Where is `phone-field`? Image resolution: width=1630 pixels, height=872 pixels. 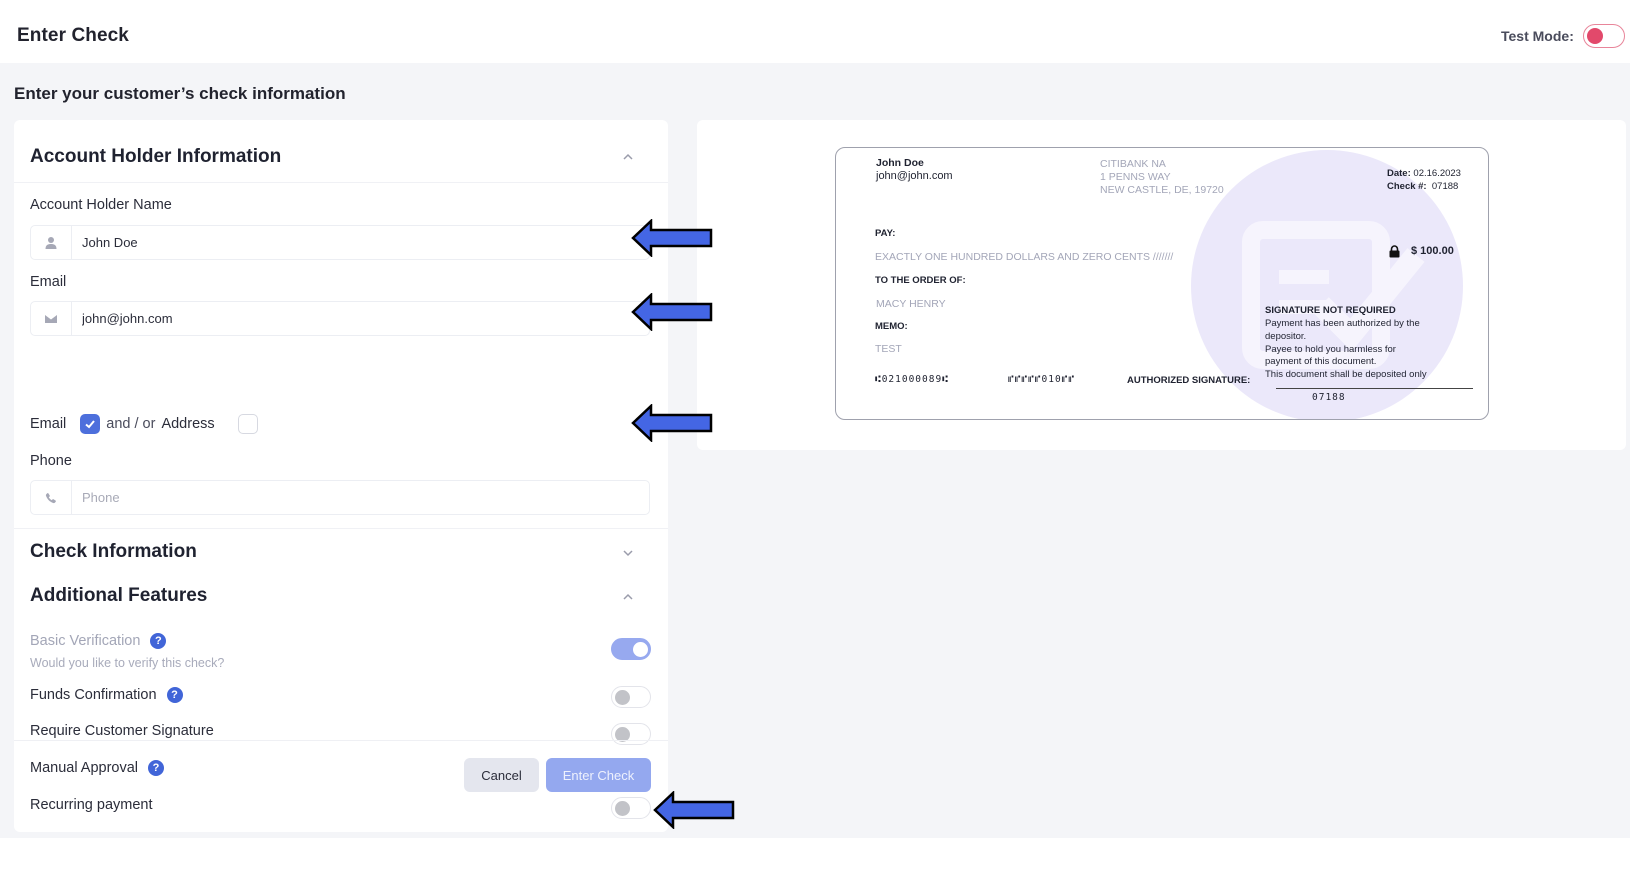
phone-field is located at coordinates (340, 497).